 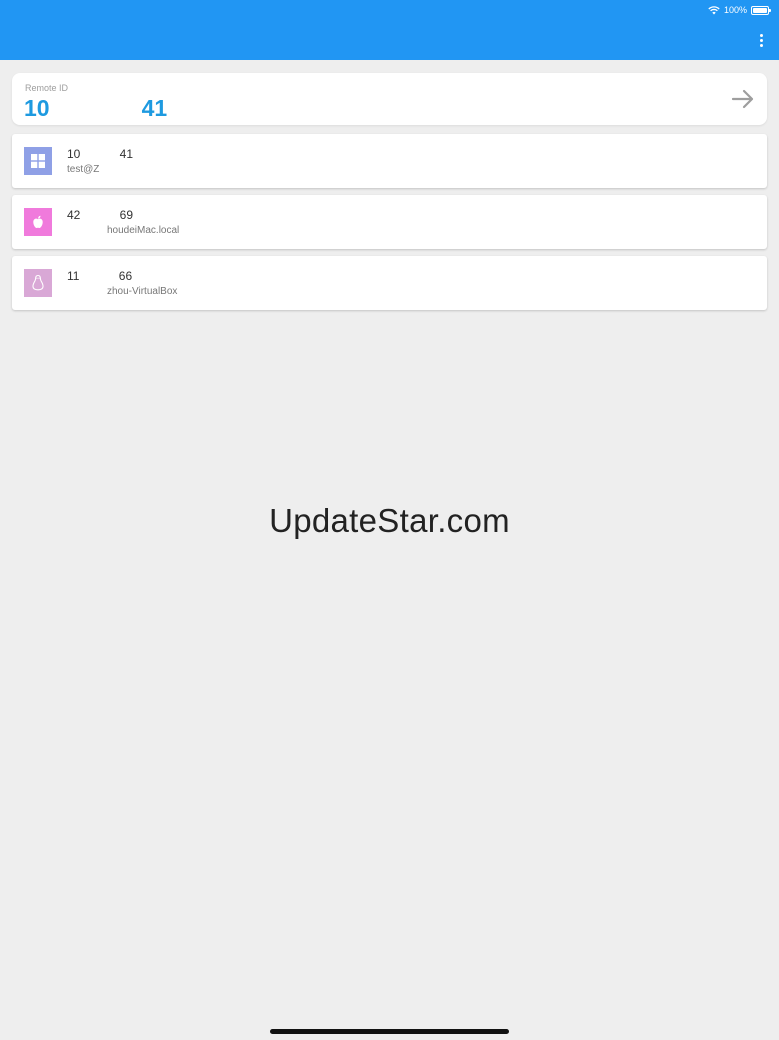 What do you see at coordinates (38, 283) in the screenshot?
I see `linux-icon` at bounding box center [38, 283].